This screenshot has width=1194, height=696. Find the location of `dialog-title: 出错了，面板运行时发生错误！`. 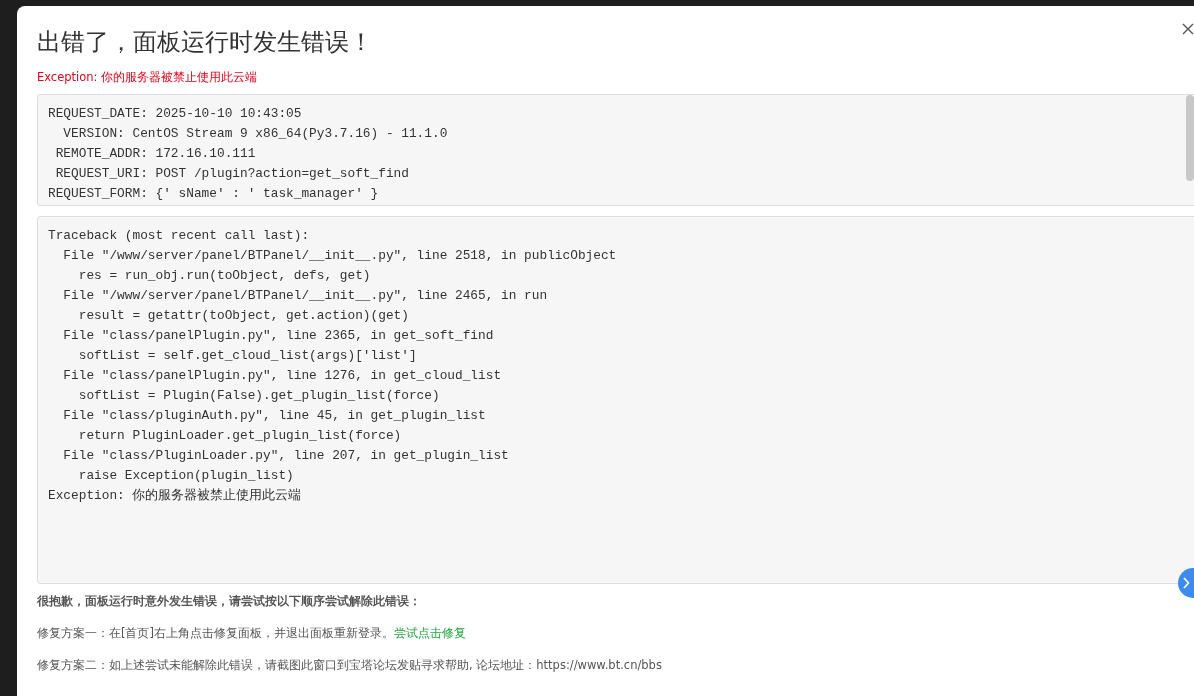

dialog-title: 出错了，面板运行时发生错误！ is located at coordinates (205, 42).